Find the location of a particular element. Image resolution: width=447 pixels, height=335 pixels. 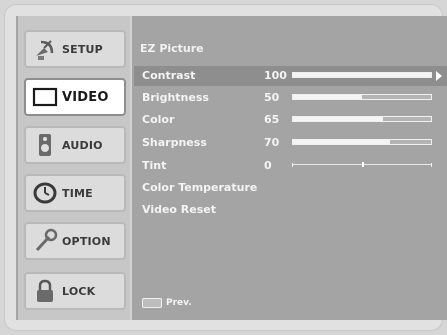

footer-hint: Prev. is located at coordinates (167, 303).